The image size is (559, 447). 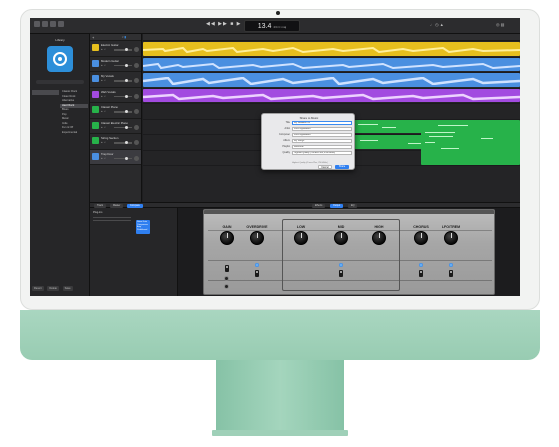 What do you see at coordinates (95, 109) in the screenshot?
I see `piano-icon` at bounding box center [95, 109].